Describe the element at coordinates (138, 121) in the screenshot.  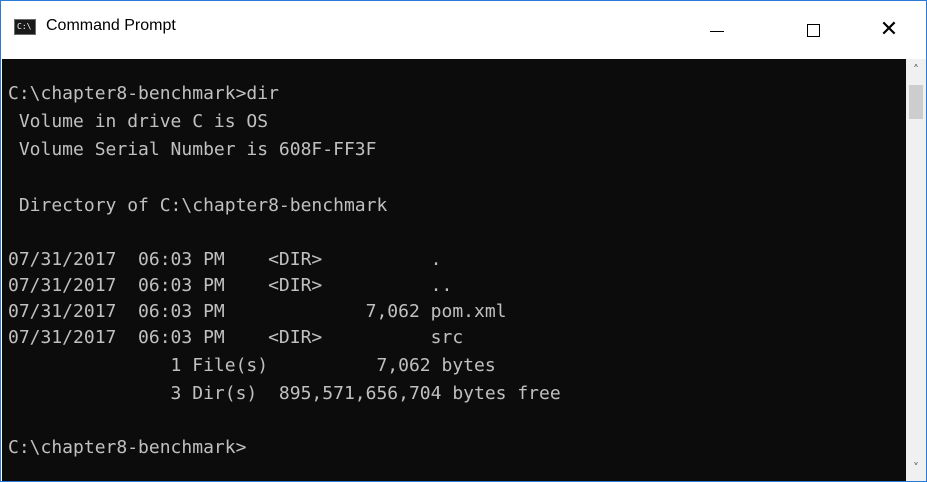
I see `console-line: Volume in drive C is OS` at that location.